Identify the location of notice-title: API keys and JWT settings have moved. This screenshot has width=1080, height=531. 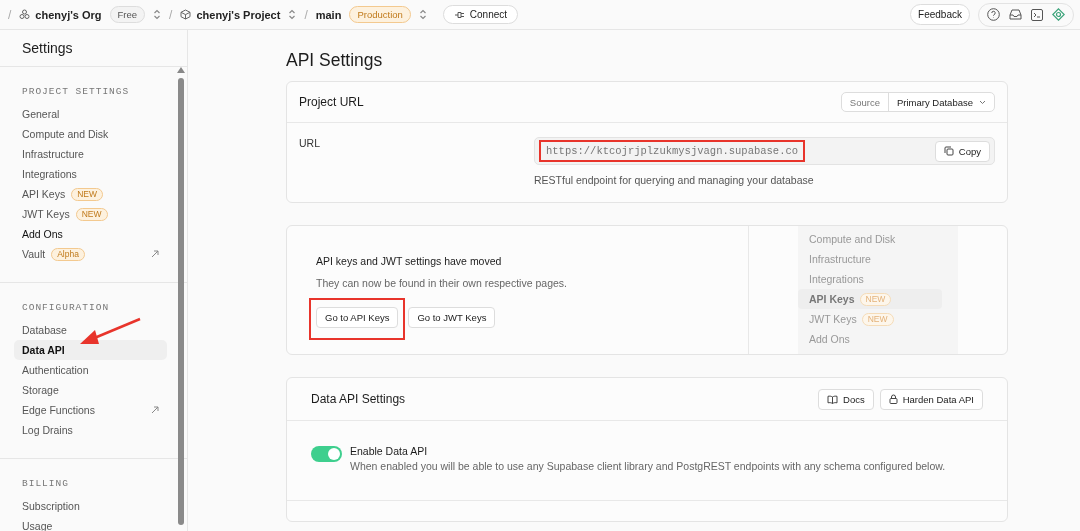
(409, 261).